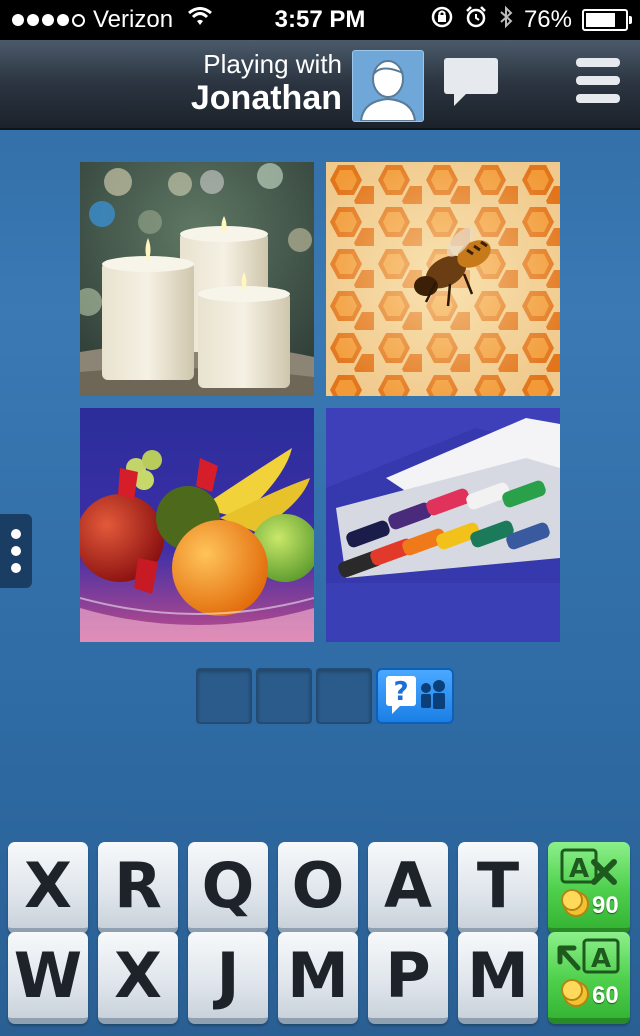  Describe the element at coordinates (589, 978) in the screenshot. I see `reveal-letter-button: A 60` at that location.